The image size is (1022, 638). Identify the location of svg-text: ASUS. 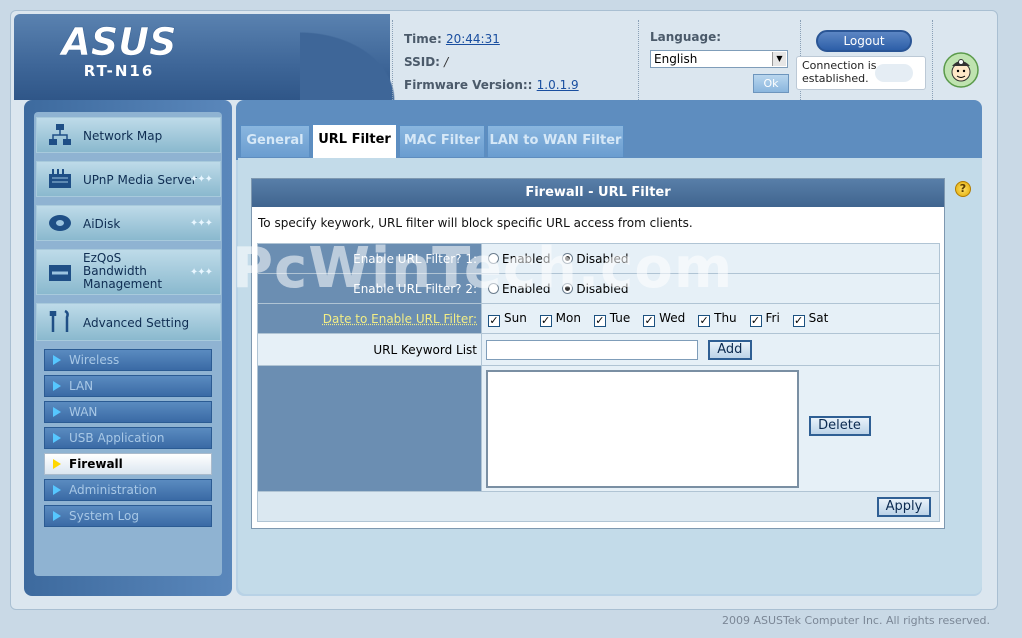
(117, 41).